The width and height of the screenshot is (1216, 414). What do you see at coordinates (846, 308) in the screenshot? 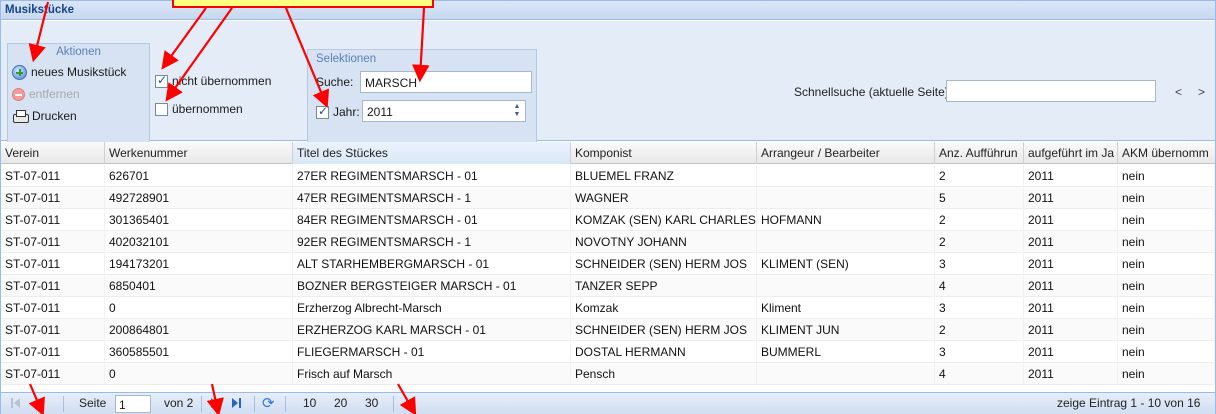
I see `cell-arrangeur: Kliment` at bounding box center [846, 308].